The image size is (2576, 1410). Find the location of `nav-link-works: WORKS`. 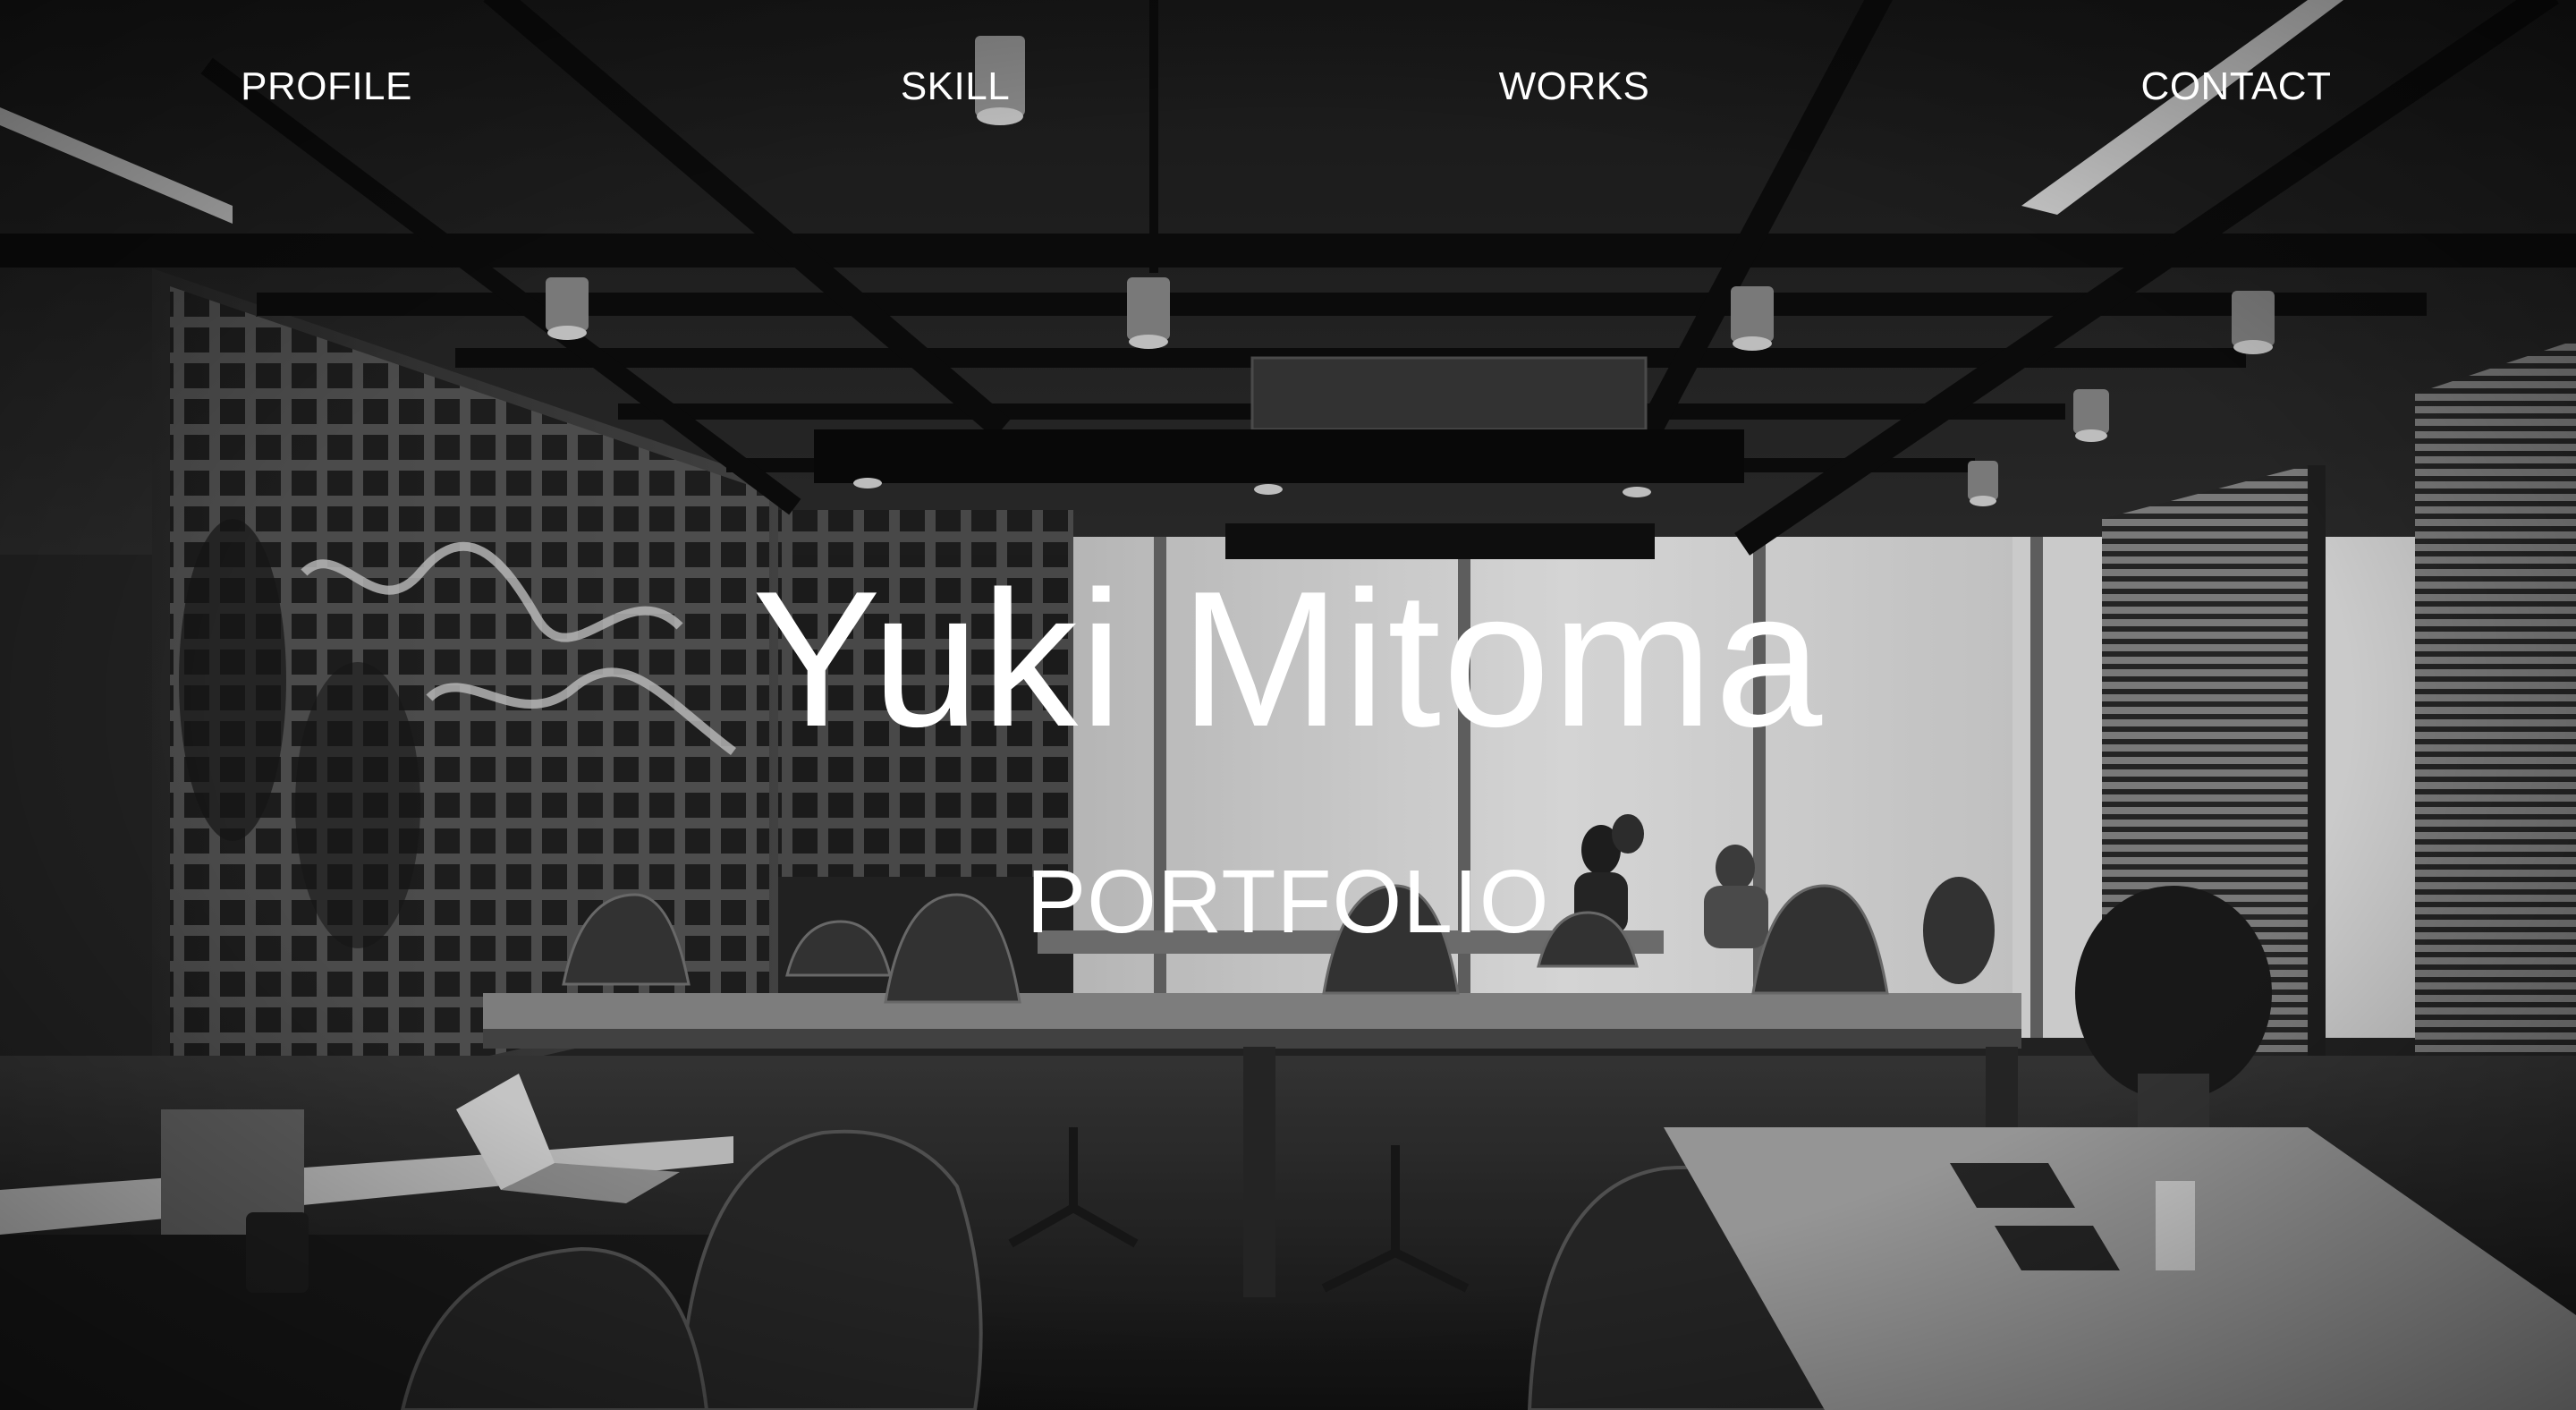

nav-link-works: WORKS is located at coordinates (1574, 86).